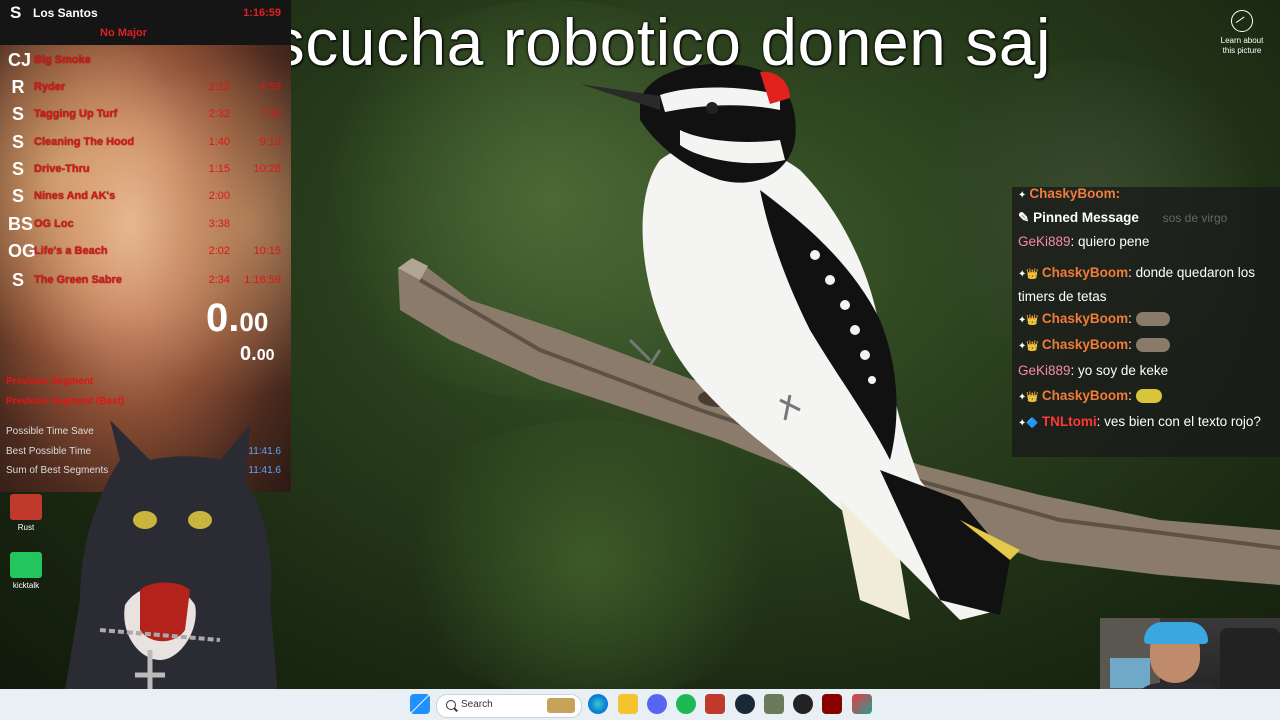 The width and height of the screenshot is (1280, 720). What do you see at coordinates (145, 142) in the screenshot?
I see `split-row: S Cleaning The Hood 1:40 9:13` at bounding box center [145, 142].